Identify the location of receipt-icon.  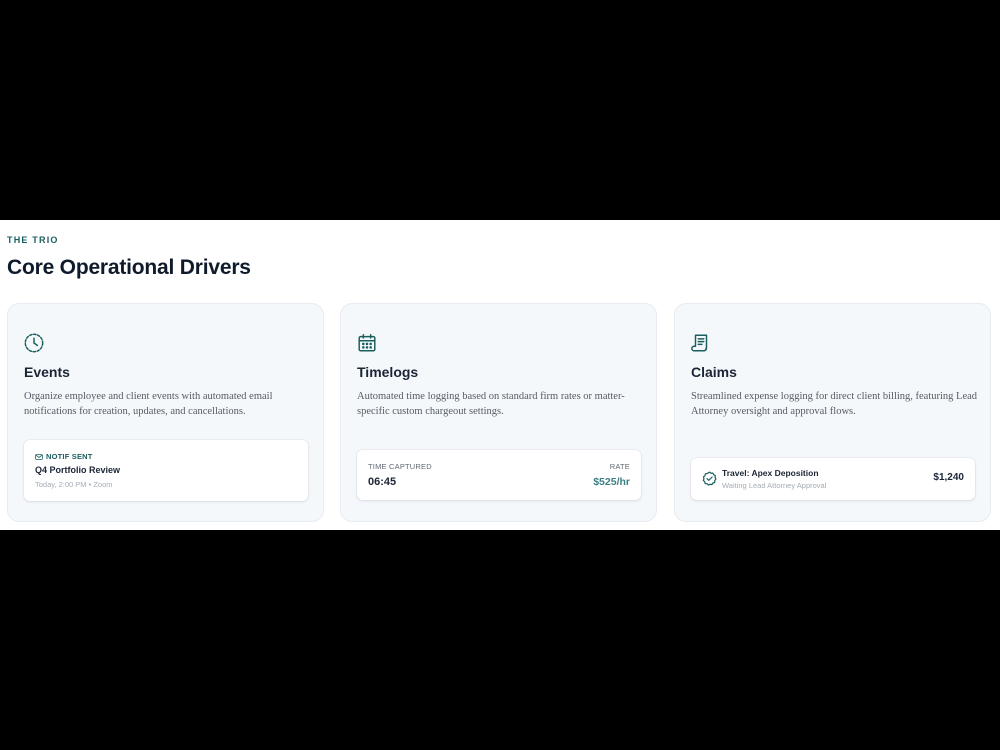
(701, 343).